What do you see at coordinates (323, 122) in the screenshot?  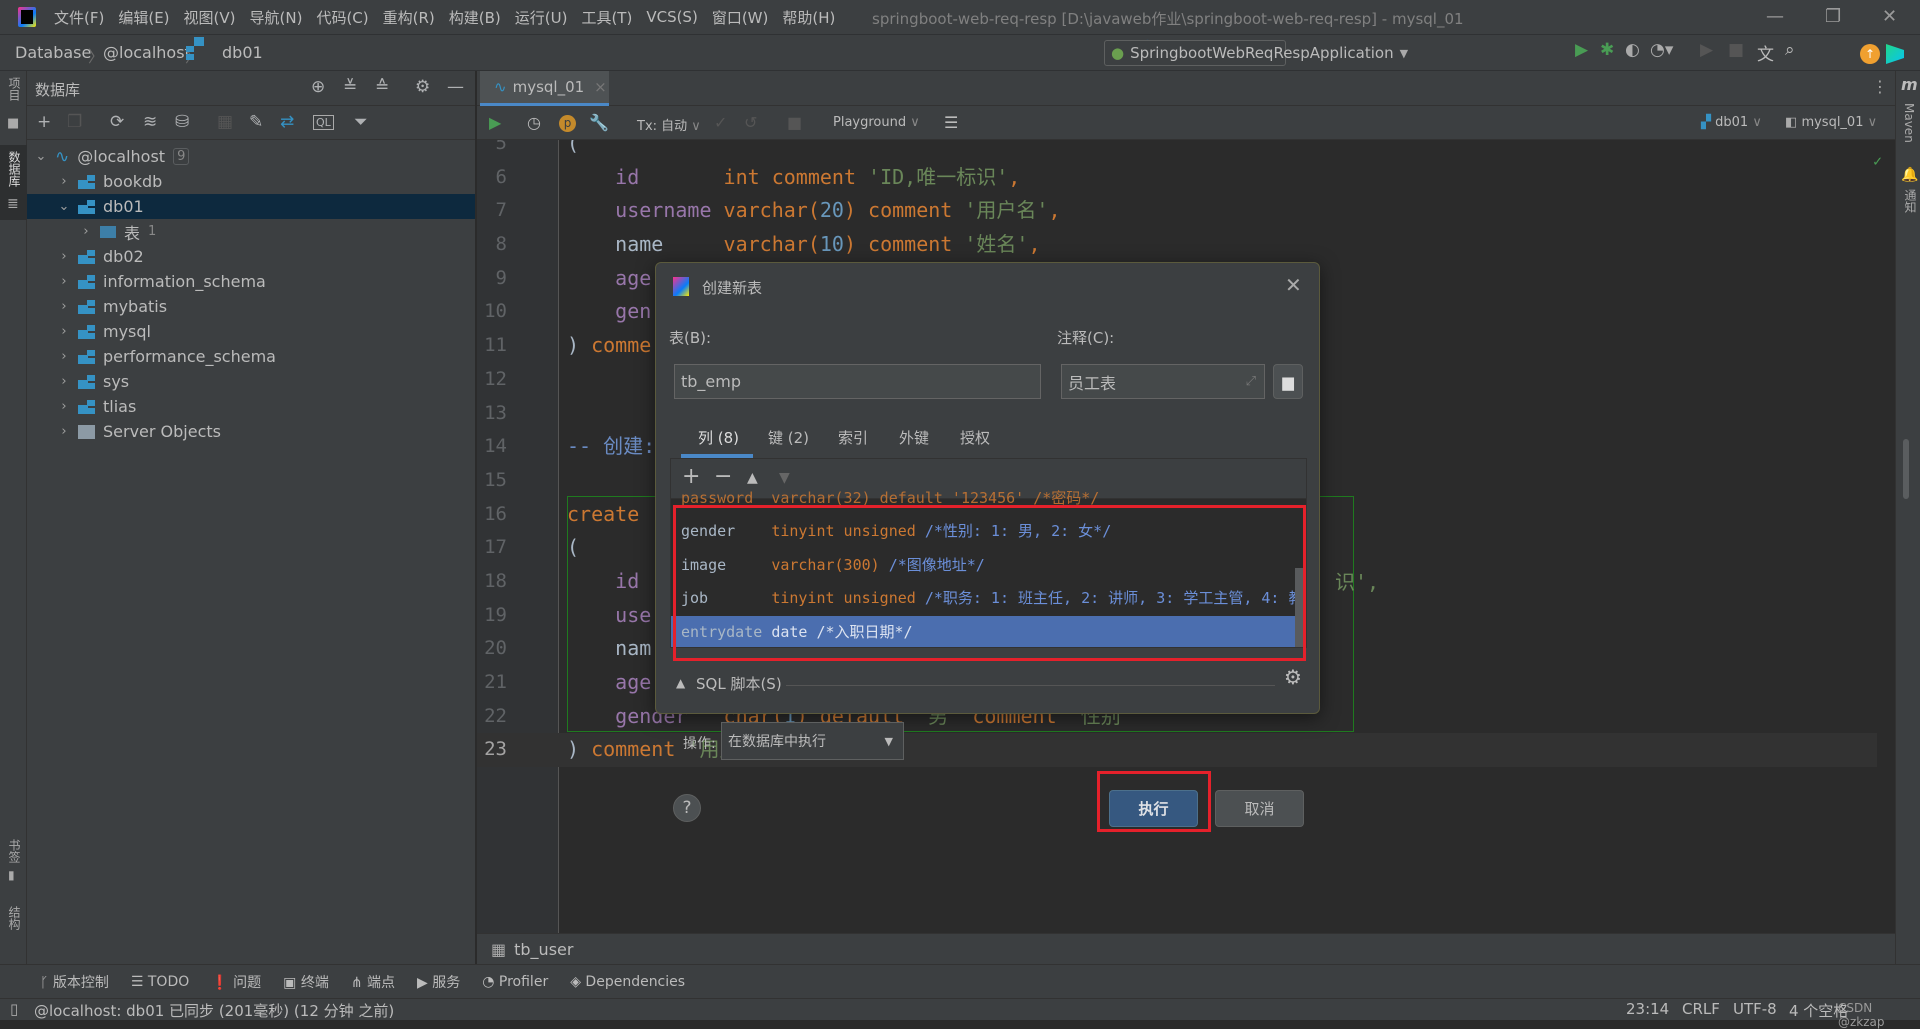 I see `query-console-icon: QL` at bounding box center [323, 122].